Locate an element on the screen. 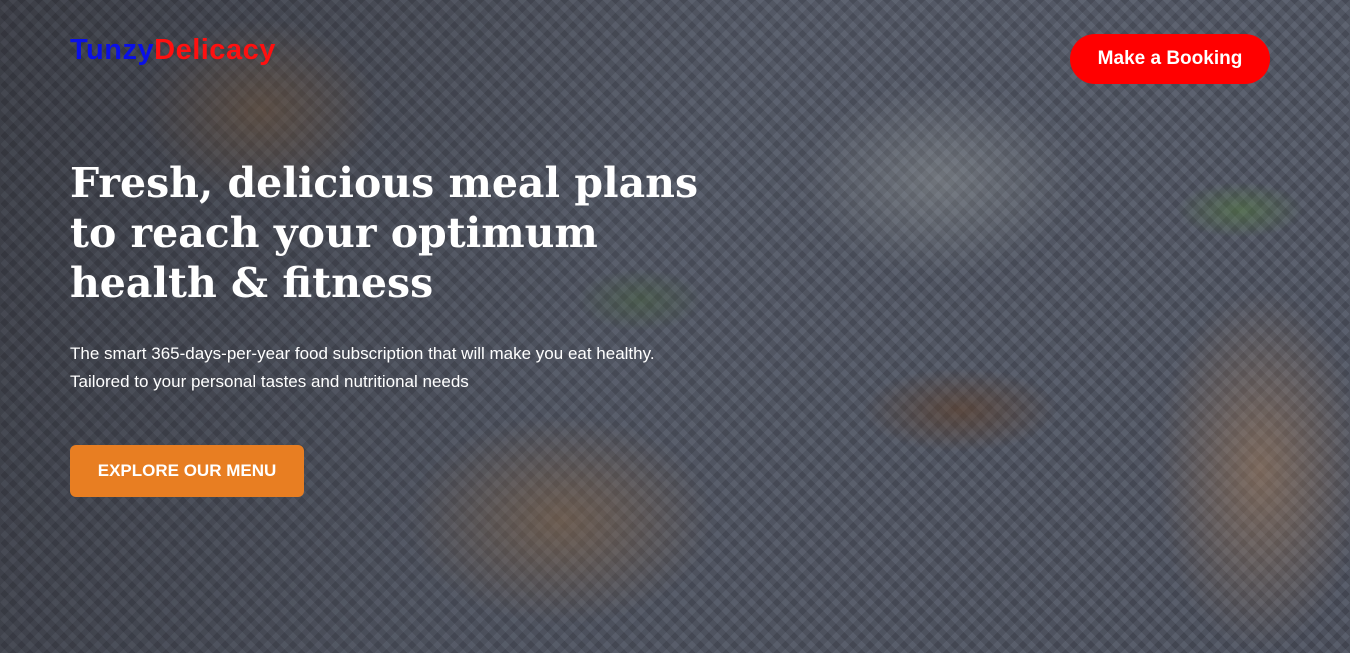 This screenshot has height=653, width=1350. brand-logo: TunzyDelicacy is located at coordinates (173, 50).